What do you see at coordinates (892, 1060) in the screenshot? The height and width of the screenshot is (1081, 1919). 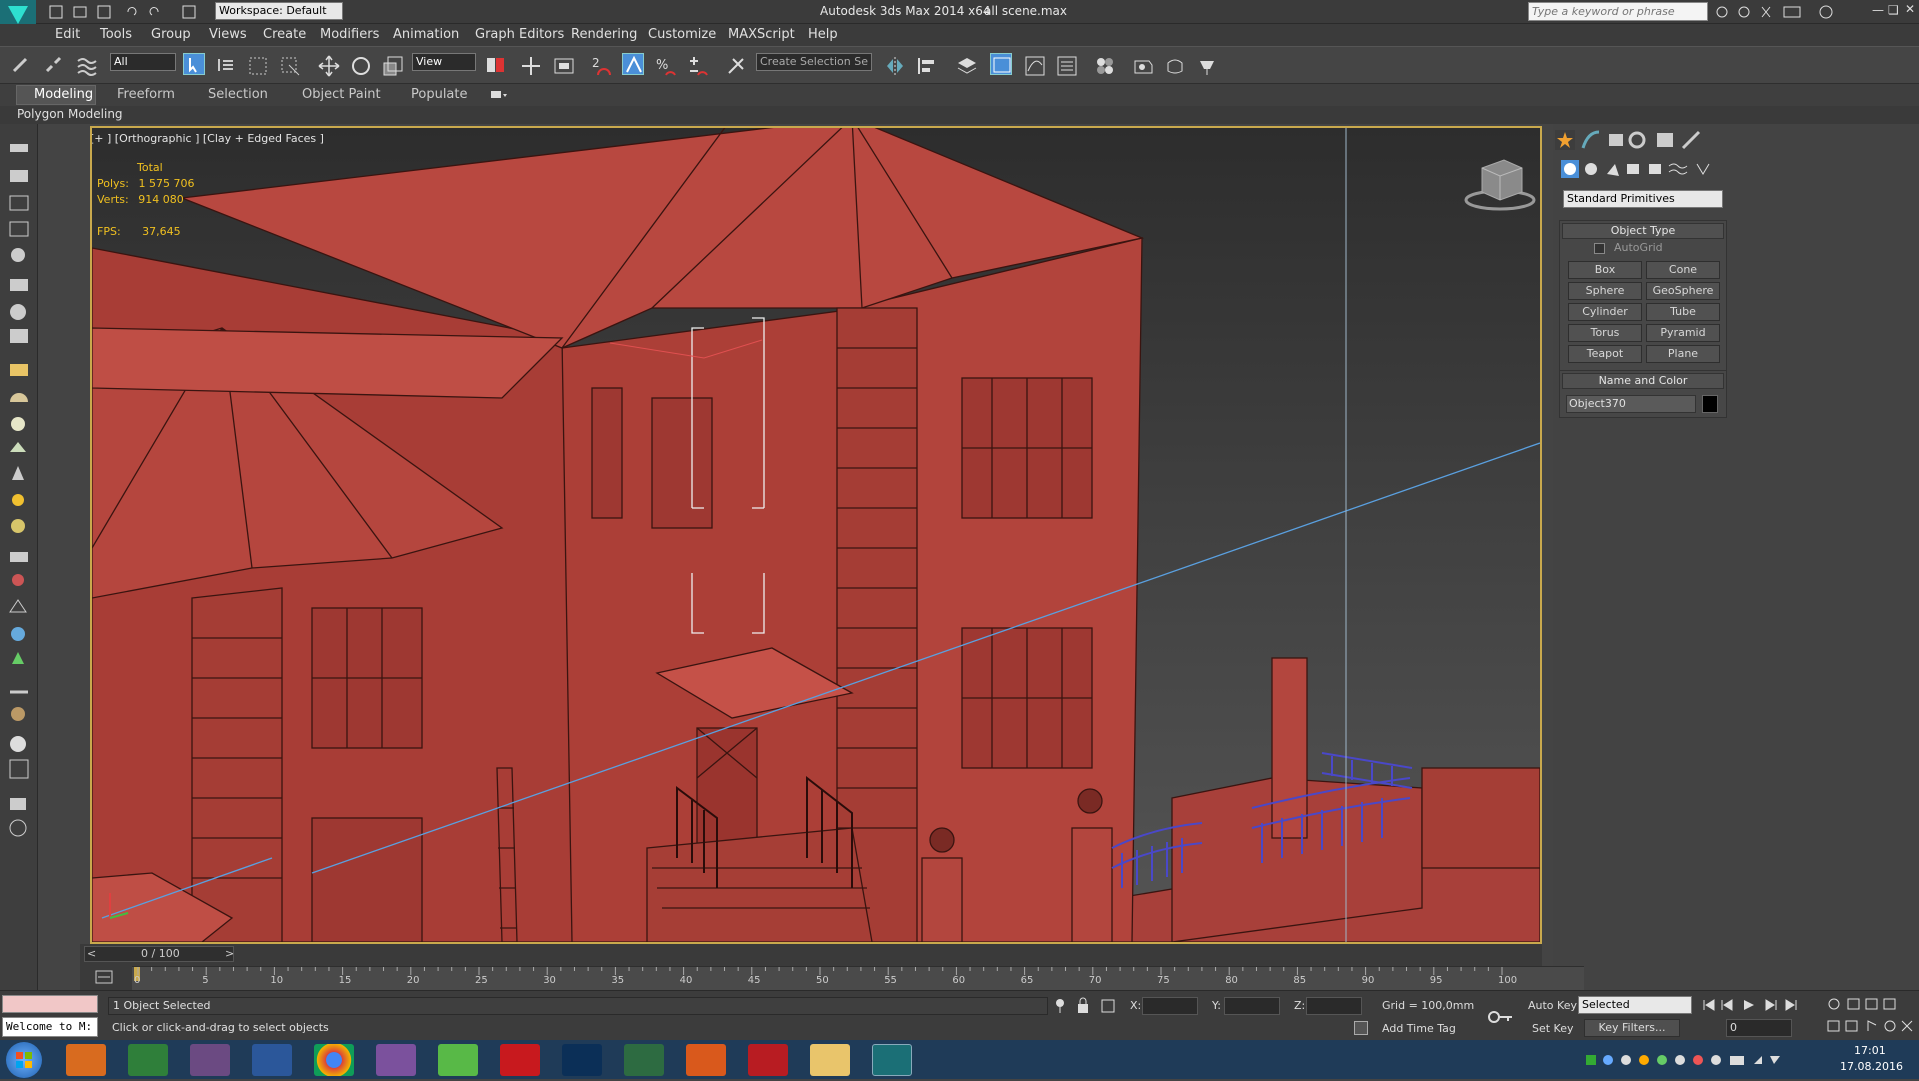 I see `3ds-max-taskbar-icon` at bounding box center [892, 1060].